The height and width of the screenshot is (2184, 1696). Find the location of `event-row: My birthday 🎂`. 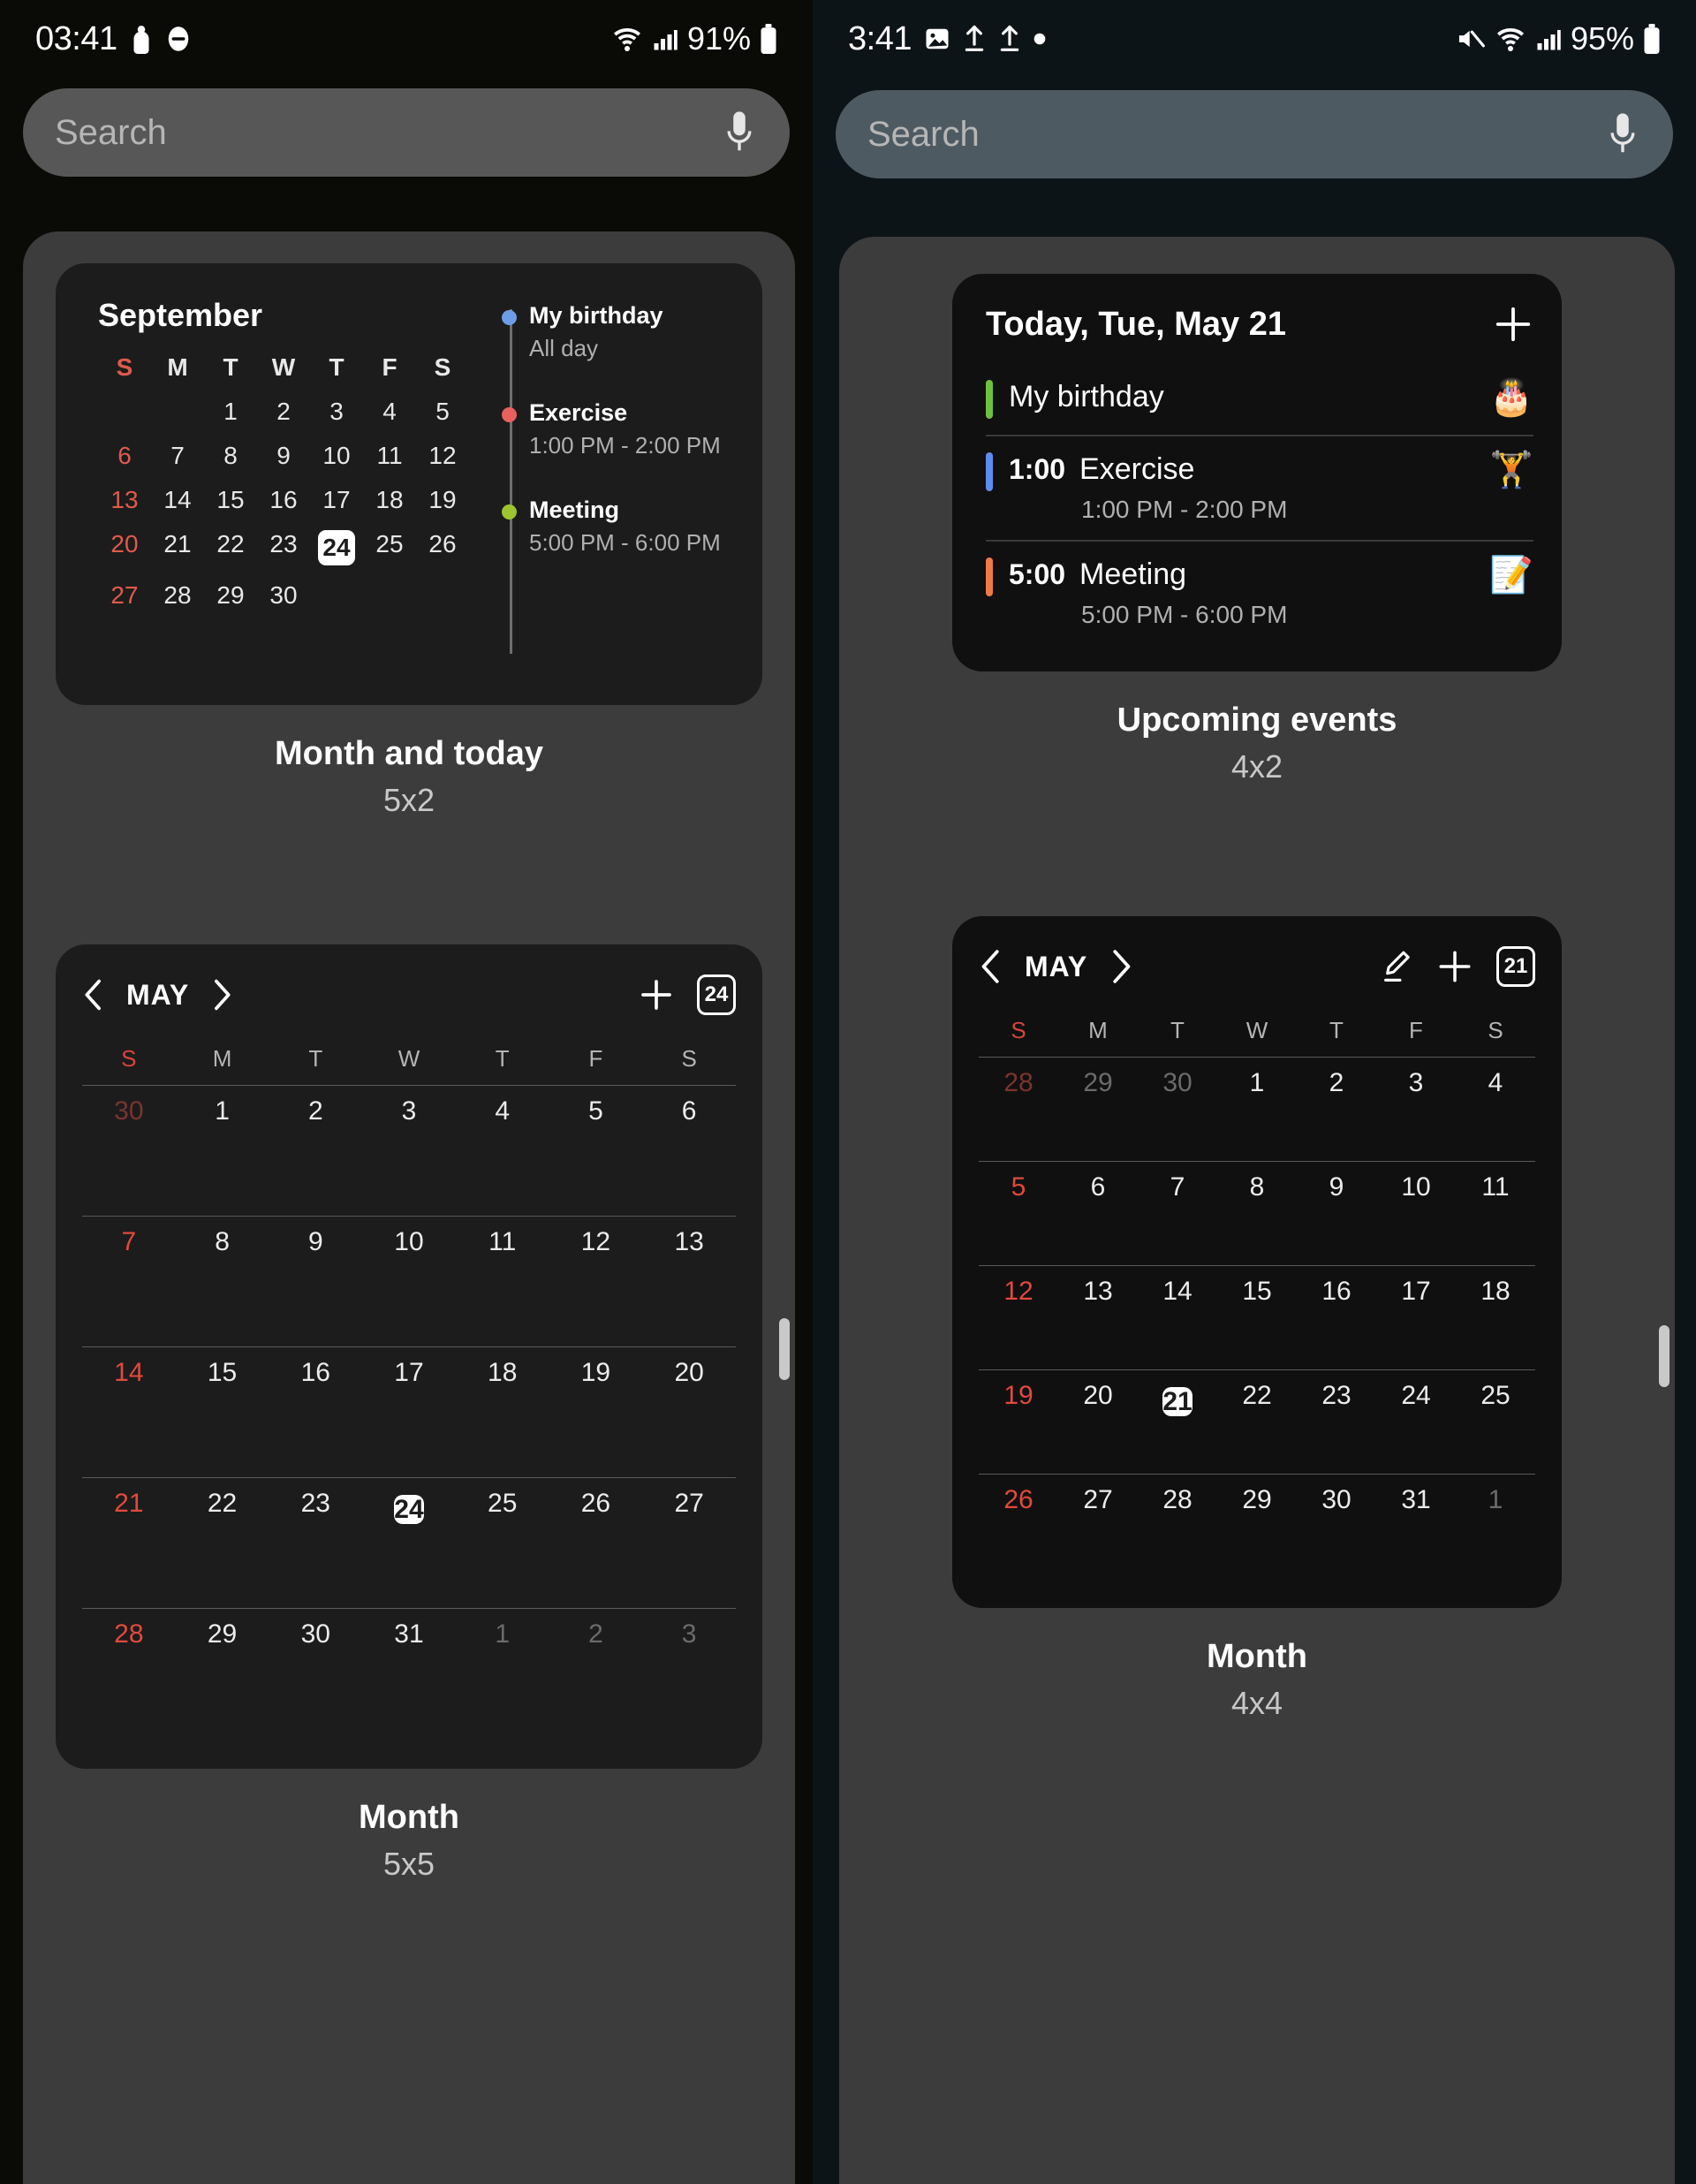

event-row: My birthday 🎂 is located at coordinates (1259, 399).